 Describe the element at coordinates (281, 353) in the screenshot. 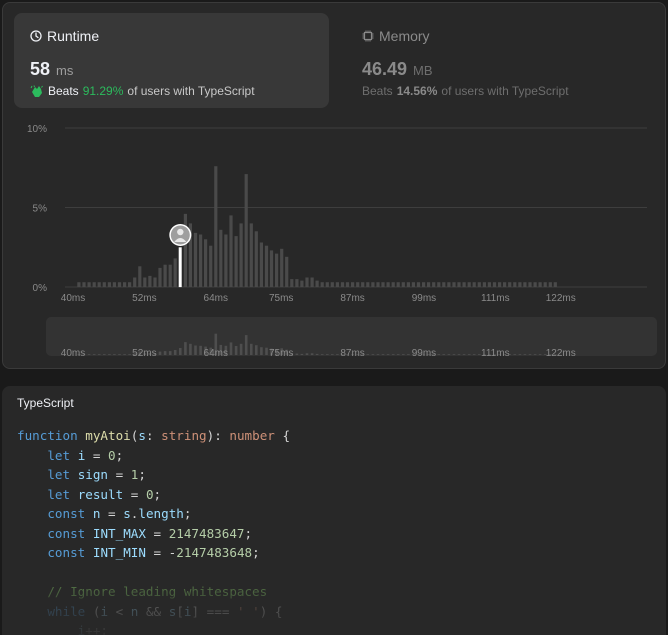

I see `overview-tick-label: 75ms` at that location.